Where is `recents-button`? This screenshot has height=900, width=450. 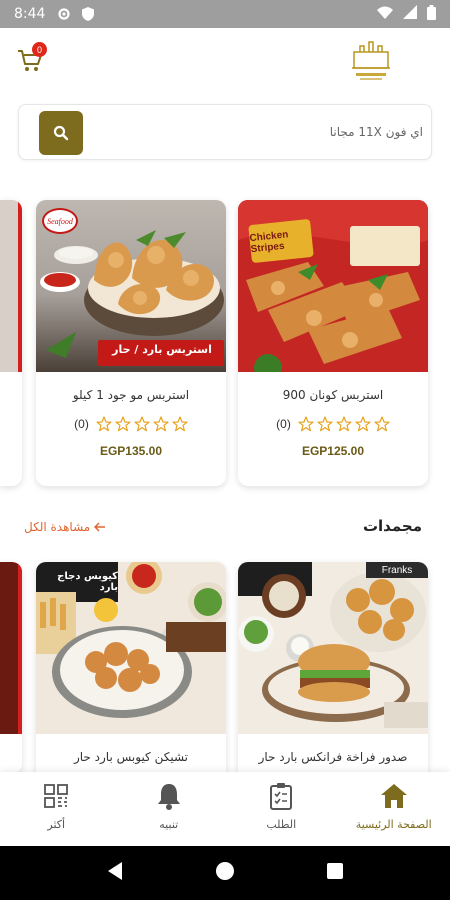
recents-button is located at coordinates (335, 873).